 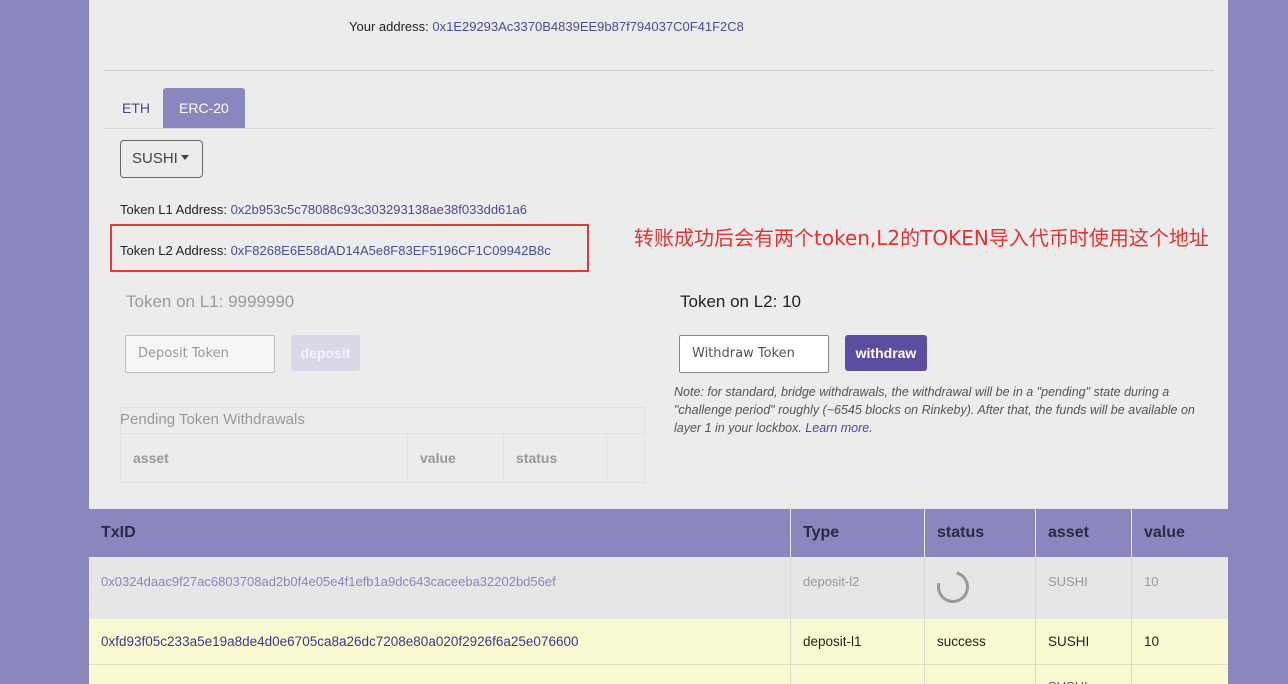 I want to click on divider, so click(x=658, y=70).